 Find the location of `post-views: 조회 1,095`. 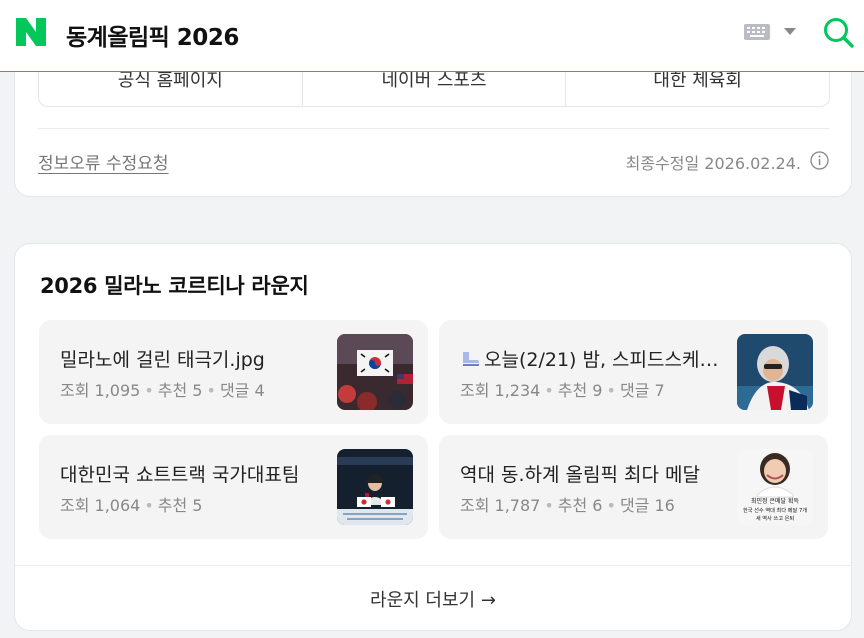

post-views: 조회 1,095 is located at coordinates (100, 390).